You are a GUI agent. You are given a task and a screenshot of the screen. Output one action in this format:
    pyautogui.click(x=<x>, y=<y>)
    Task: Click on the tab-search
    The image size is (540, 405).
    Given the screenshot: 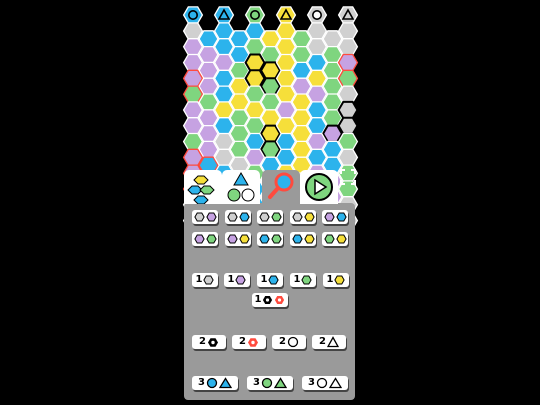 What is the action you would take?
    pyautogui.click(x=281, y=187)
    